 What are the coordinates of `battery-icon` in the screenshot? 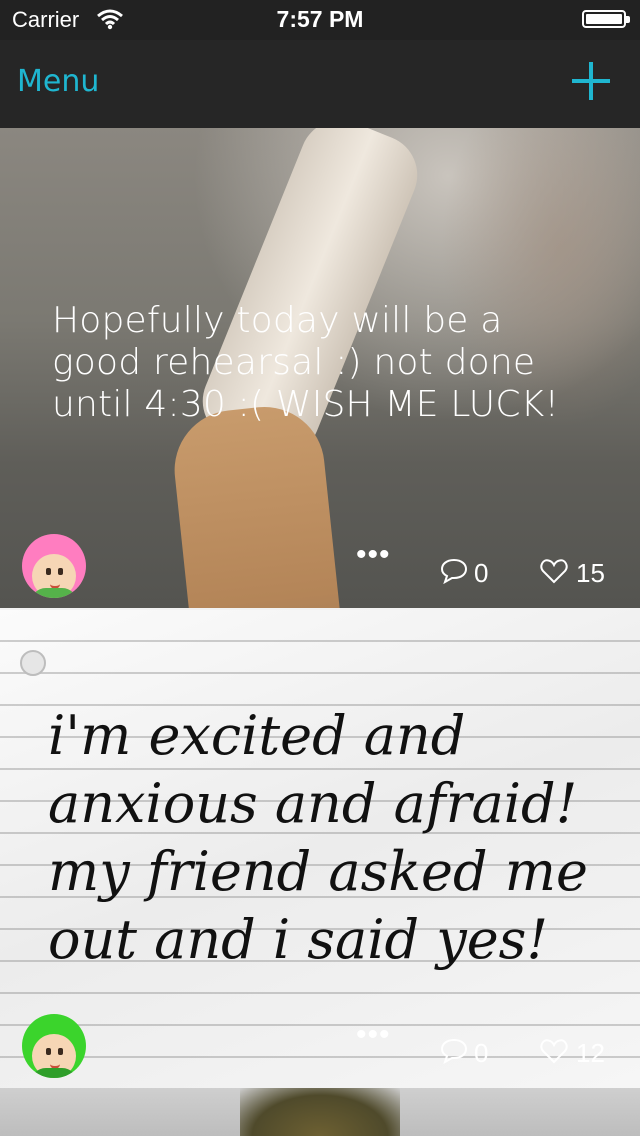 It's located at (606, 19).